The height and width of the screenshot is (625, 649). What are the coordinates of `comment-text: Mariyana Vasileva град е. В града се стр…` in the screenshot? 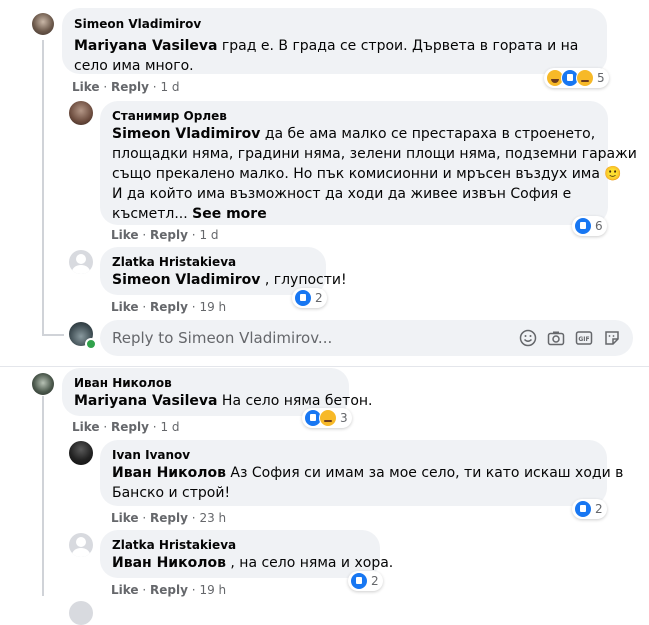 It's located at (334, 56).